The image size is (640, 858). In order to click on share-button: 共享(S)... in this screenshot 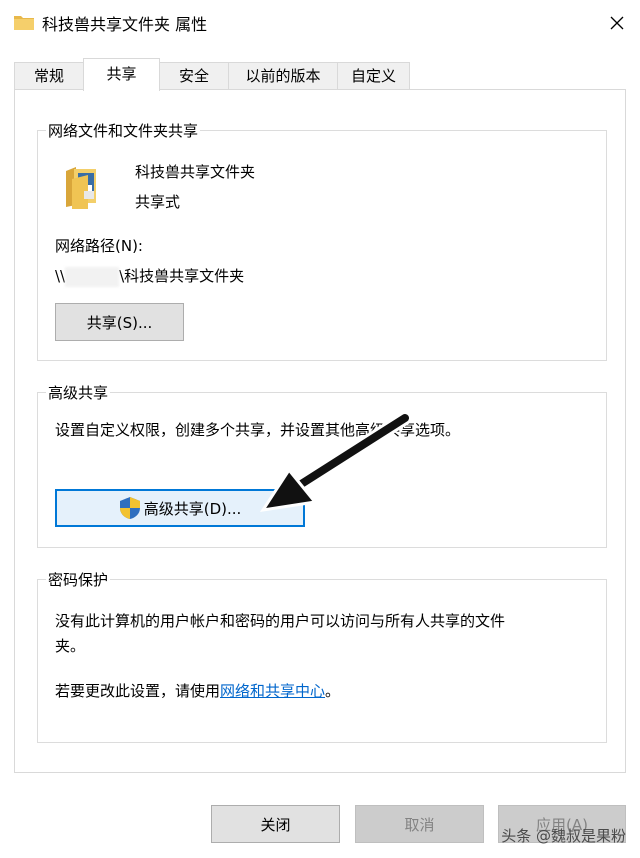, I will do `click(119, 322)`.